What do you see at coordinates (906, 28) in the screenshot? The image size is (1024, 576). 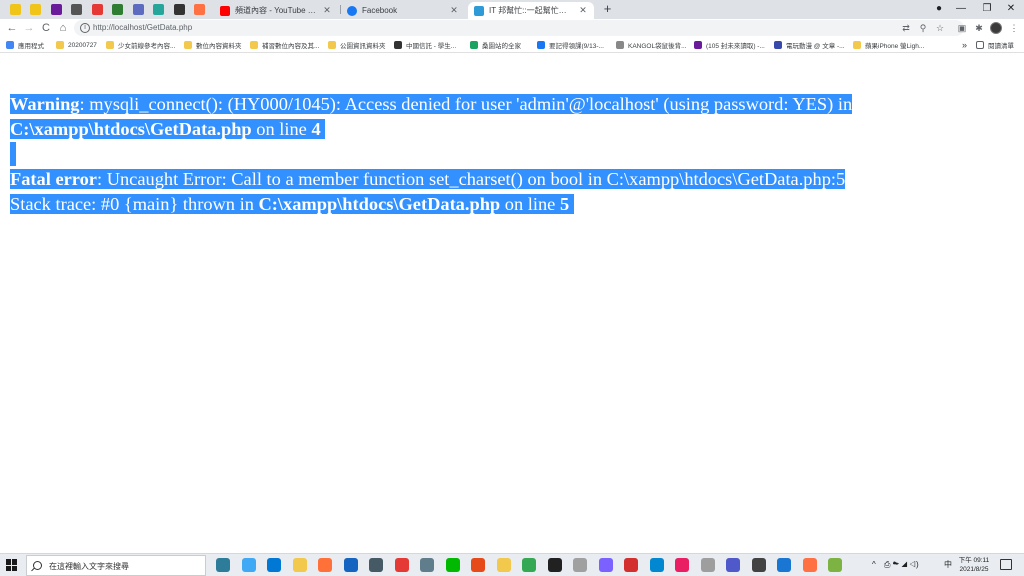 I see `translate-icon: ⇄` at bounding box center [906, 28].